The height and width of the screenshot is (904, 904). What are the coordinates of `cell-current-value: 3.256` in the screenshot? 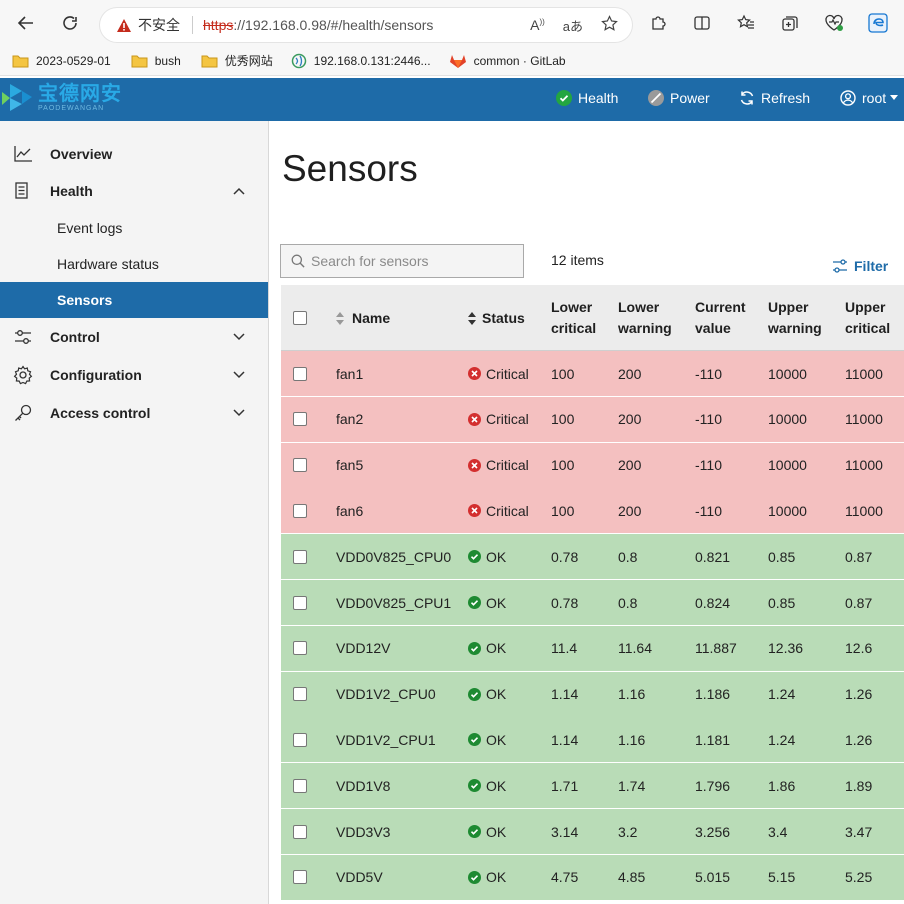 It's located at (713, 831).